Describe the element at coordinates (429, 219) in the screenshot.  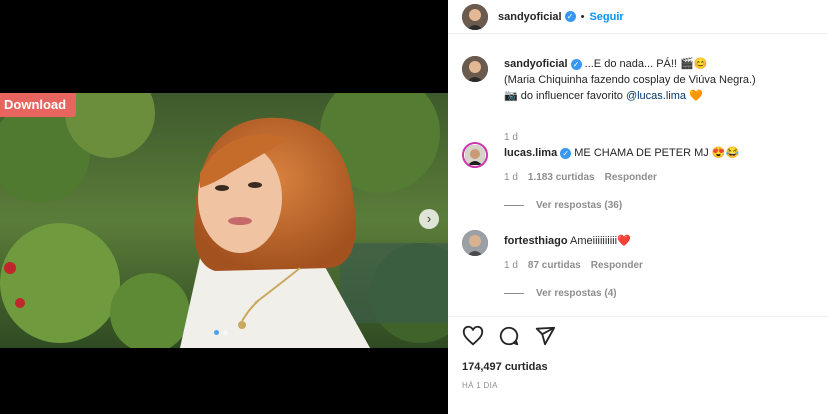
I see `chevron-right-icon: ›` at that location.